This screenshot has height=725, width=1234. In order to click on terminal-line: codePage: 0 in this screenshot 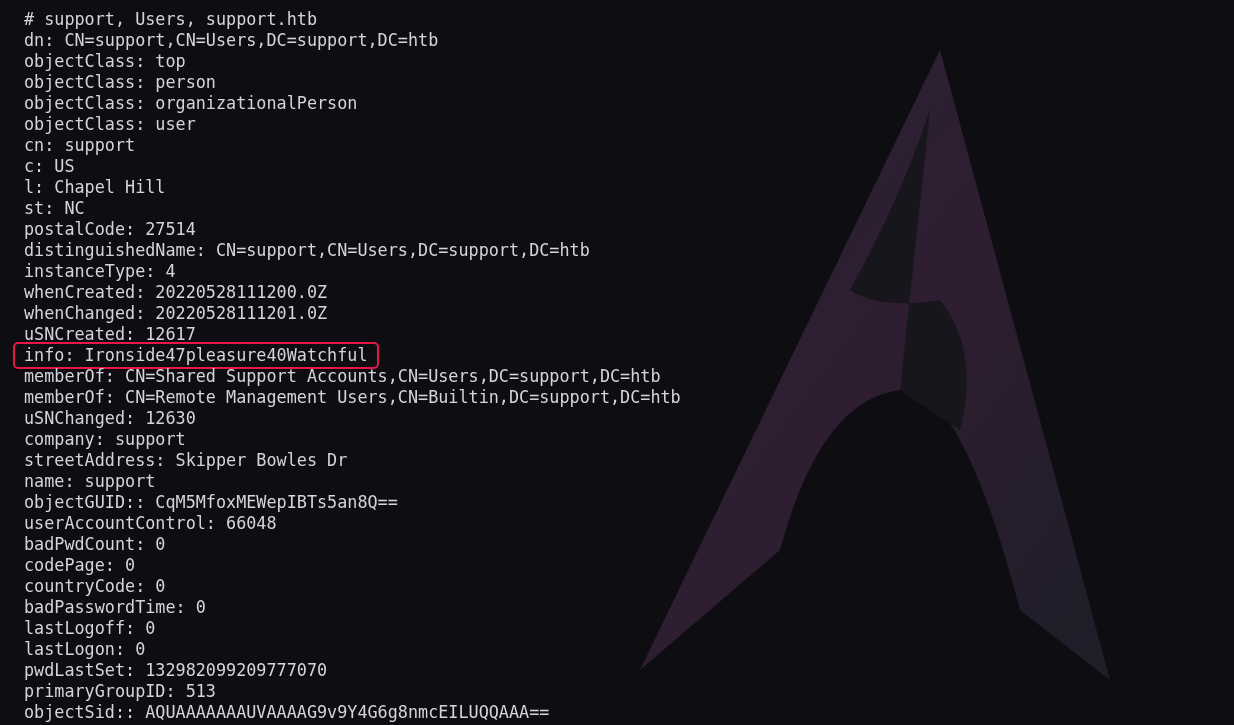, I will do `click(80, 565)`.